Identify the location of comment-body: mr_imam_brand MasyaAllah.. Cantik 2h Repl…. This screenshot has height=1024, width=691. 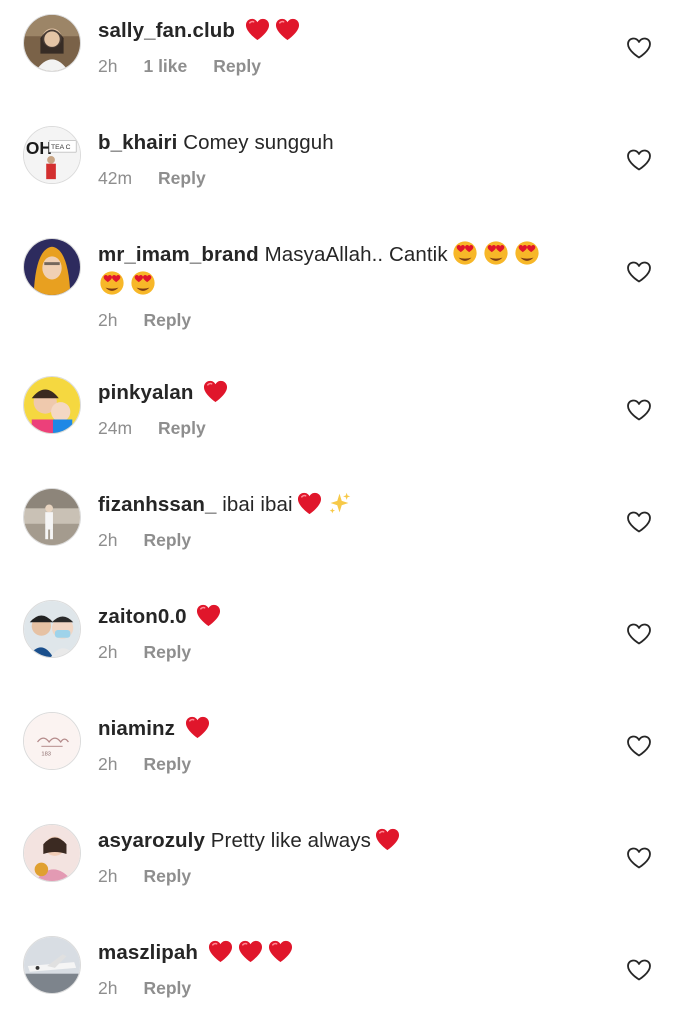
(348, 286).